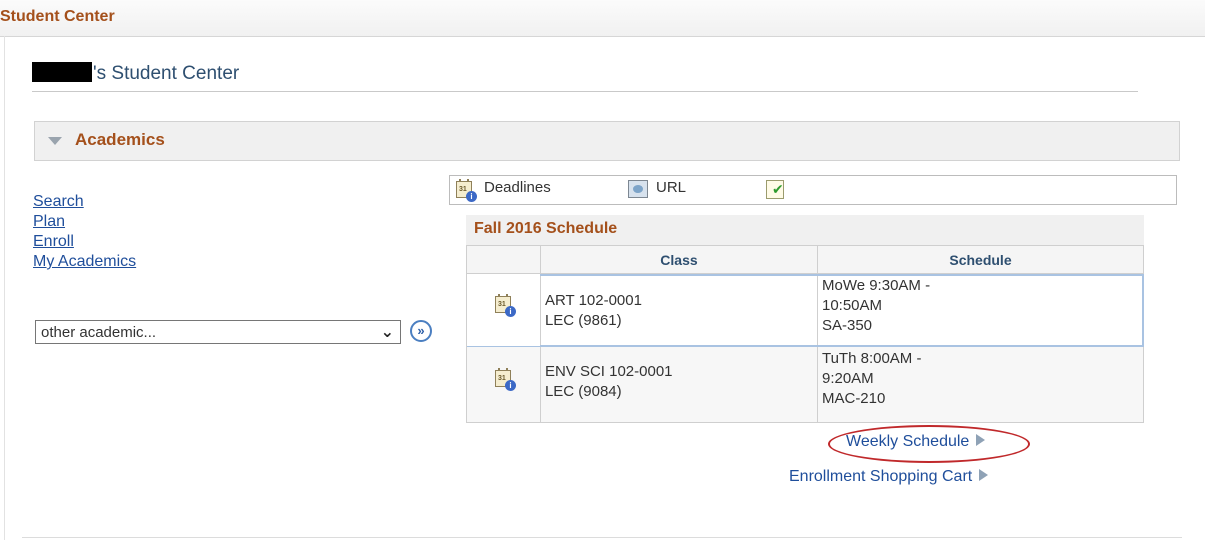 The image size is (1205, 540). Describe the element at coordinates (593, 300) in the screenshot. I see `class-name: ART 102-0001` at that location.